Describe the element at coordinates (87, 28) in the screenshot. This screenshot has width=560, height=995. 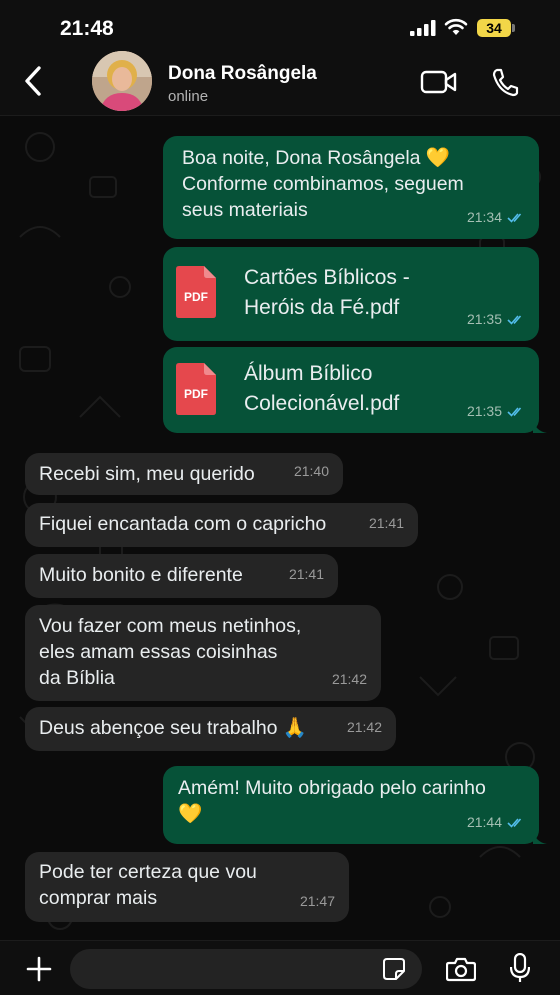
I see `status-time: 21:48` at that location.